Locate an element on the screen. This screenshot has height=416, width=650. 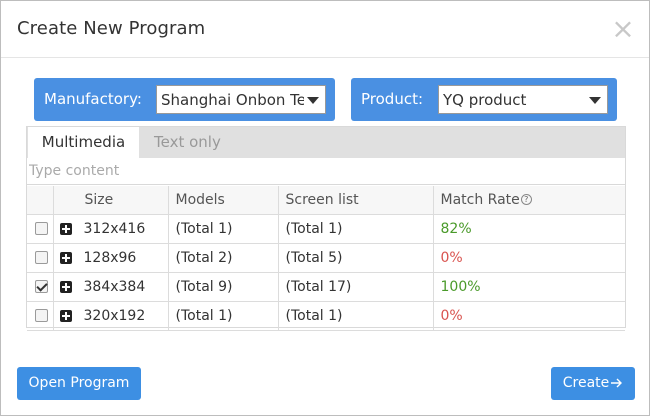
table-row: 384x384 (Total 9) (Total 17) 100% is located at coordinates (326, 287).